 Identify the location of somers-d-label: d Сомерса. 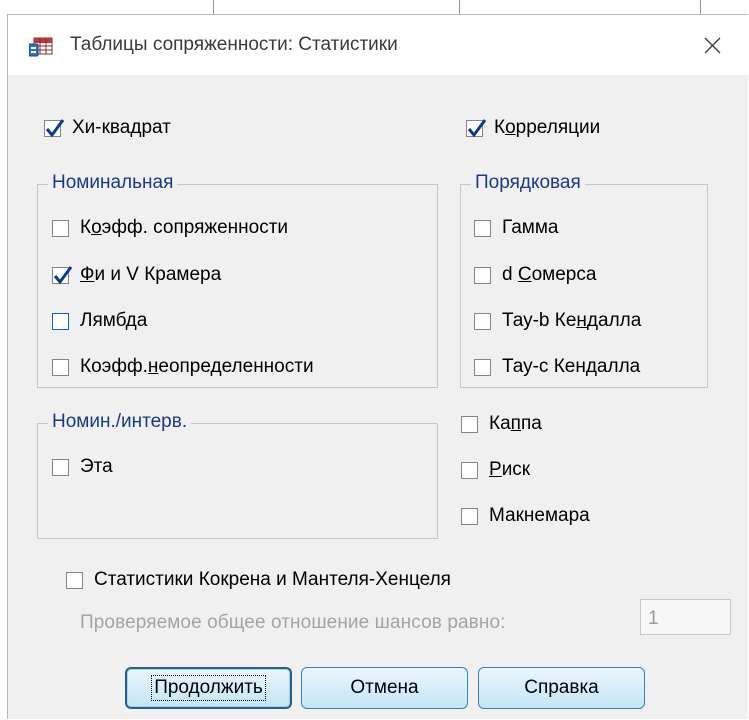
(549, 274).